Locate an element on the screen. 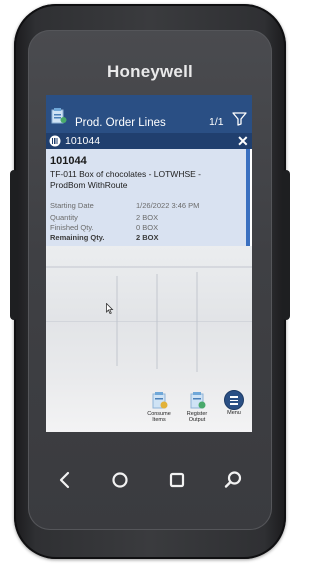 This screenshot has height=565, width=320. production-order-icon is located at coordinates (59, 116).